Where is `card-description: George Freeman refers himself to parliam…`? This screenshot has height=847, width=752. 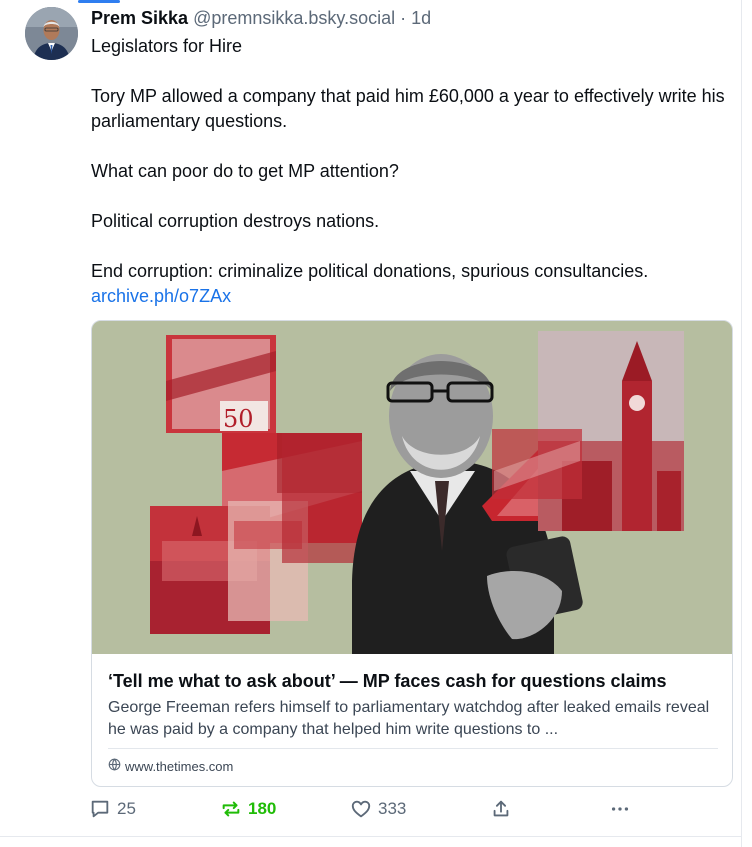
card-description: George Freeman refers himself to parliam… is located at coordinates (409, 718).